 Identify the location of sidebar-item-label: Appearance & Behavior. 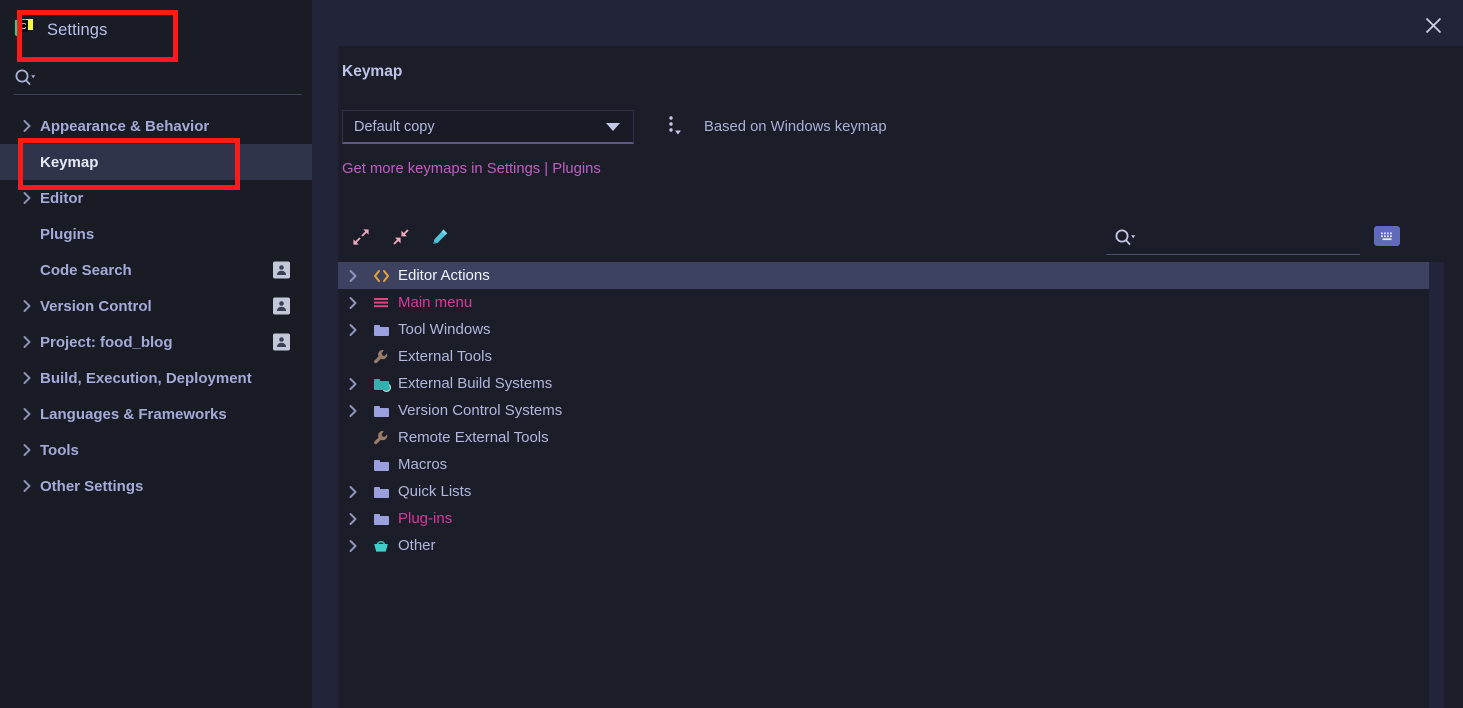
(125, 126).